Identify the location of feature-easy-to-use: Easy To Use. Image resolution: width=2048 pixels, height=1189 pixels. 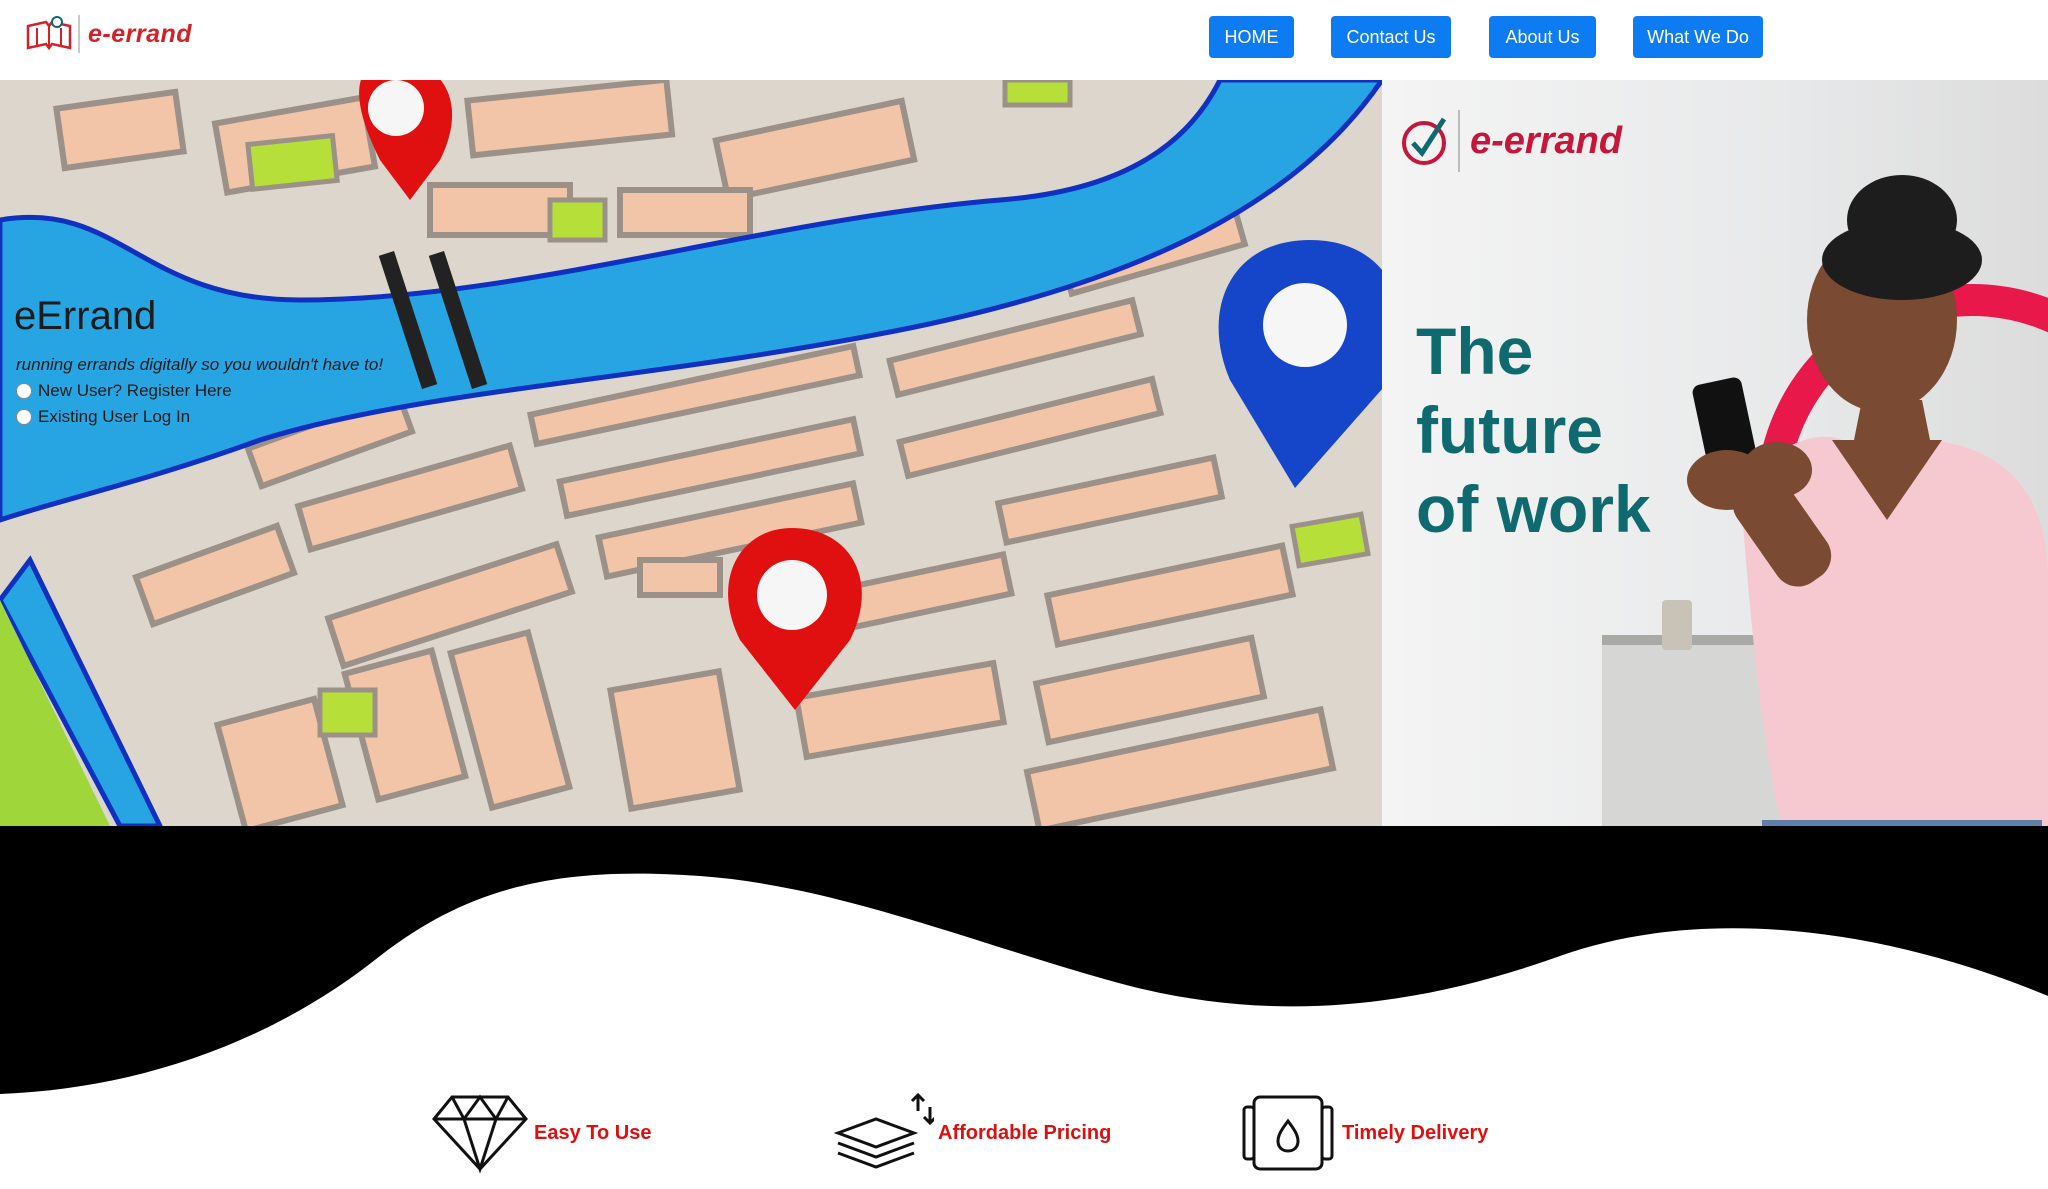
(540, 1133).